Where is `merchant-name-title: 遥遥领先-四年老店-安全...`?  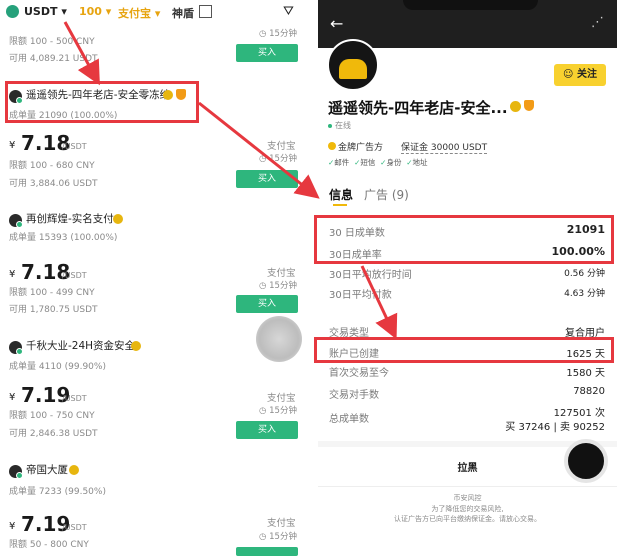
merchant-name-title: 遥遥领先-四年老店-安全... is located at coordinates (418, 108).